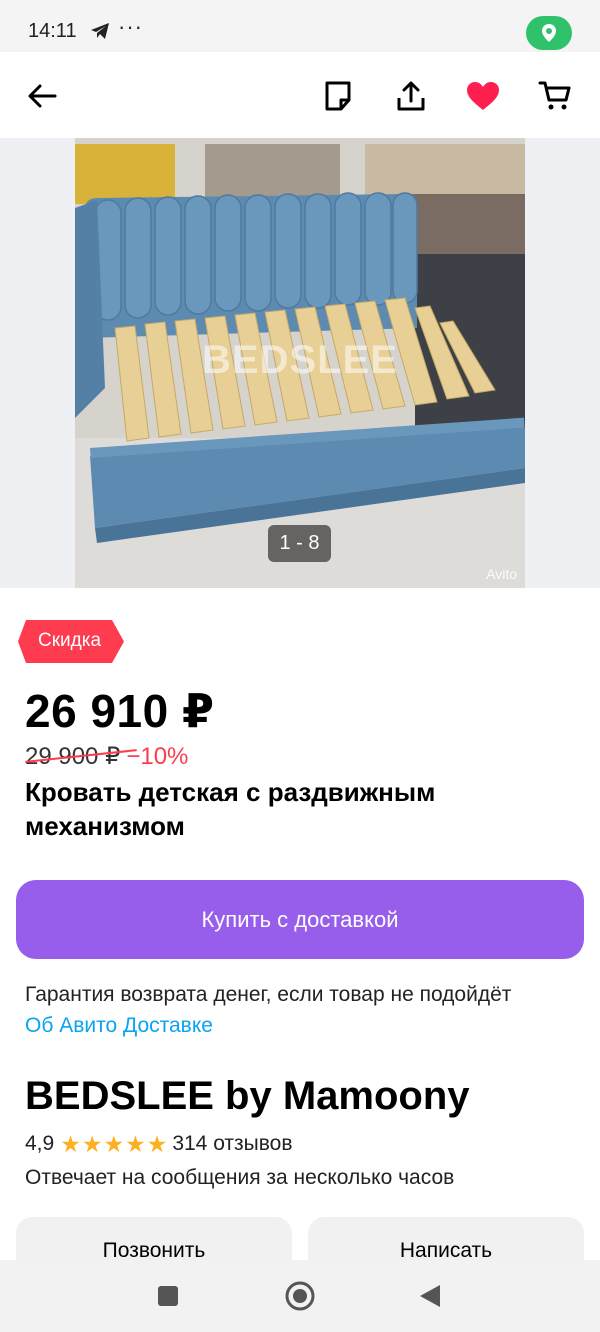 Image resolution: width=600 pixels, height=1332 pixels. What do you see at coordinates (300, 26) in the screenshot?
I see `status-bar: 14:11 ···` at bounding box center [300, 26].